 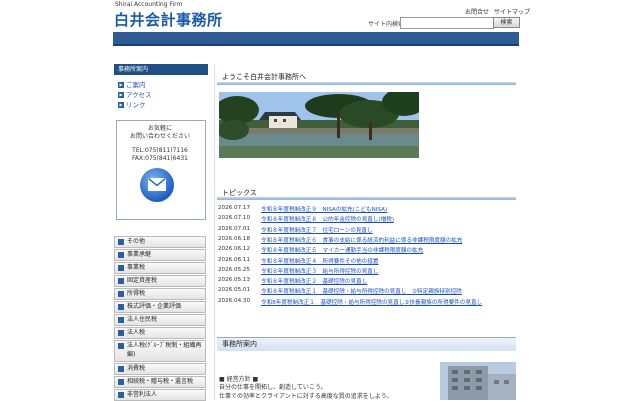 I want to click on welcome-title: ようこそ白井会計事務所へ, so click(x=264, y=77).